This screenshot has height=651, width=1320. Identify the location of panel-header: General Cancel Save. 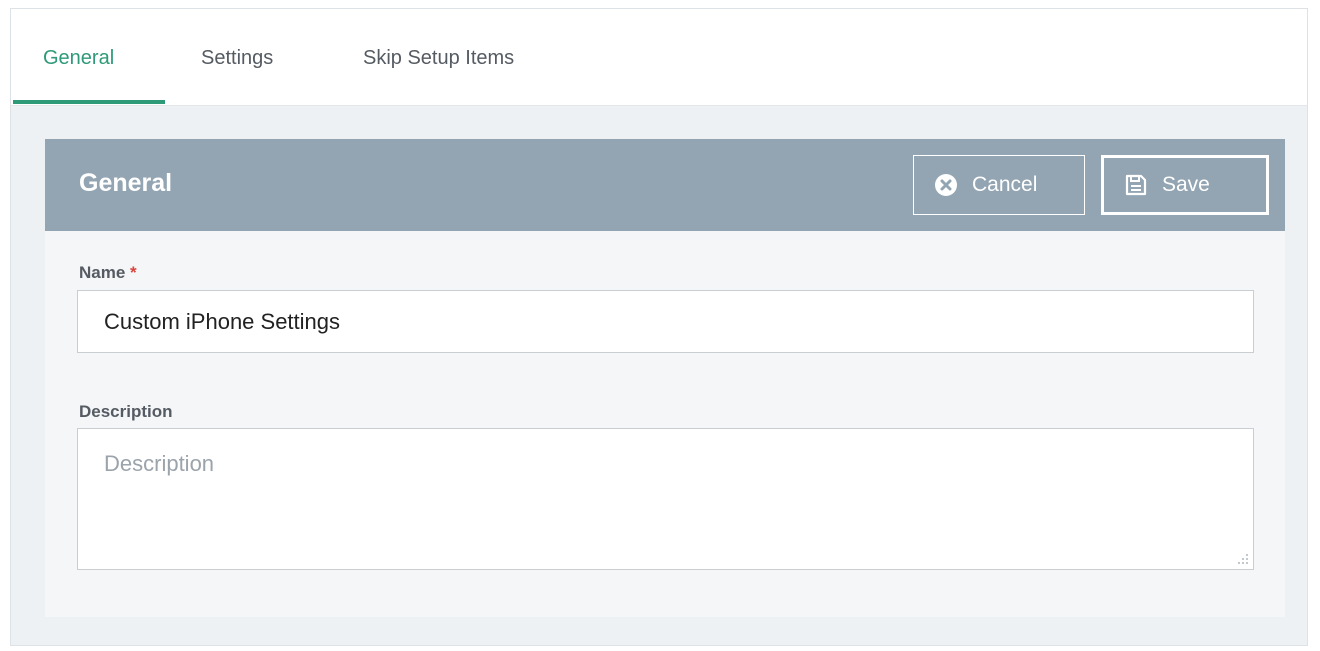
(665, 185).